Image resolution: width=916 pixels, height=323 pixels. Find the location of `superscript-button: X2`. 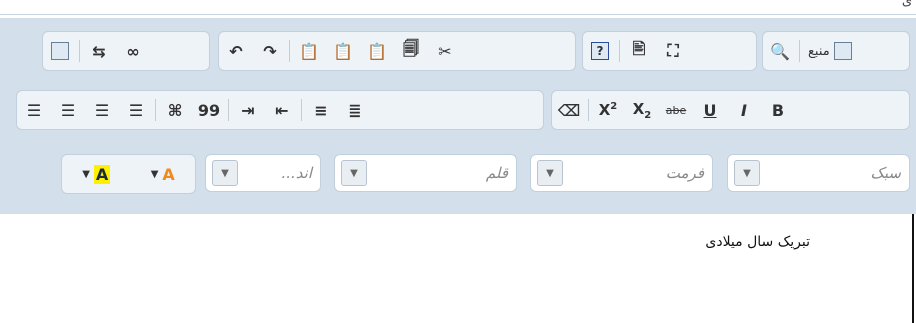

superscript-button: X2 is located at coordinates (608, 110).